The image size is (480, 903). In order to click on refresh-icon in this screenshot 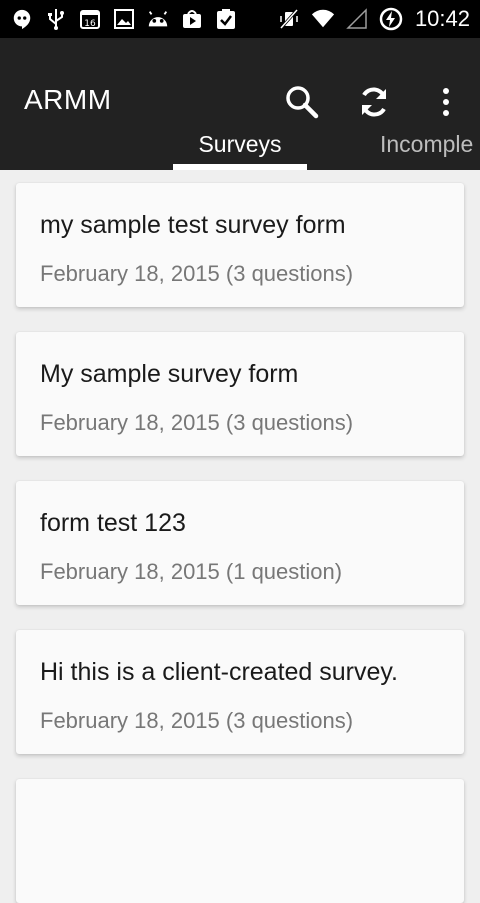, I will do `click(374, 102)`.